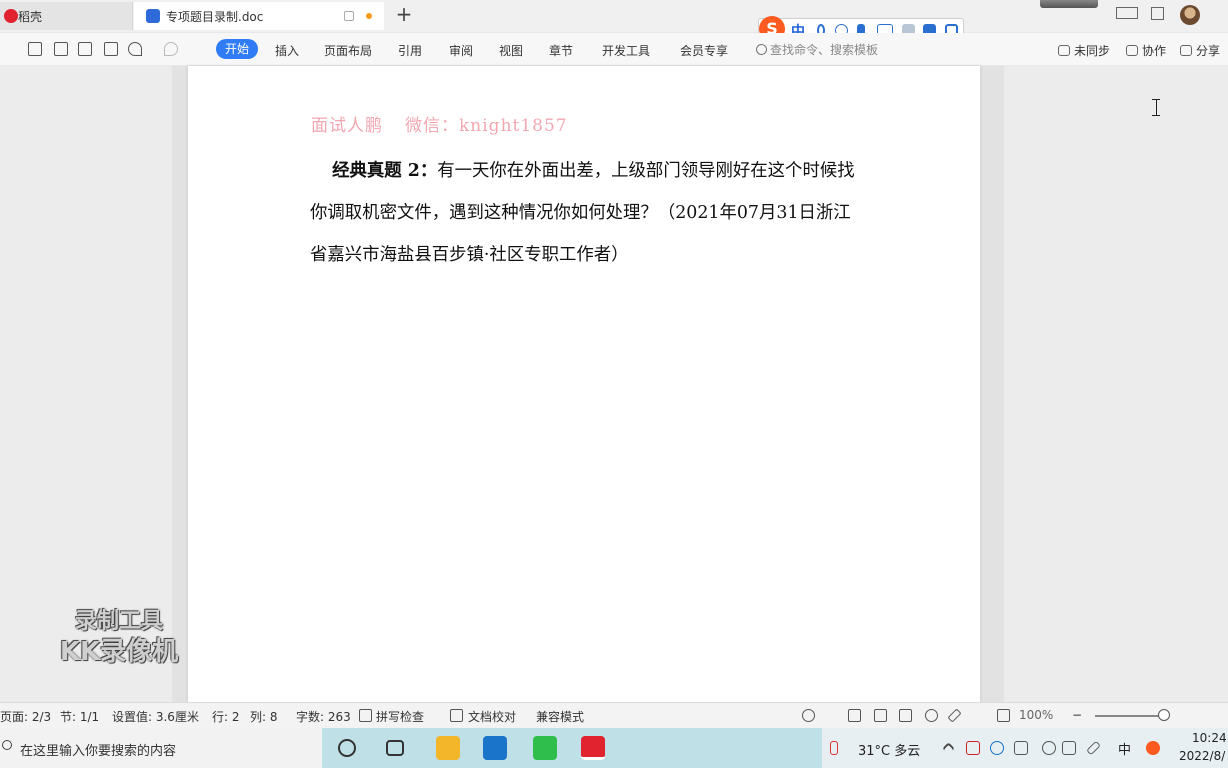 The image size is (1228, 768). Describe the element at coordinates (80, 717) in the screenshot. I see `status-section: 节: 1/1` at that location.